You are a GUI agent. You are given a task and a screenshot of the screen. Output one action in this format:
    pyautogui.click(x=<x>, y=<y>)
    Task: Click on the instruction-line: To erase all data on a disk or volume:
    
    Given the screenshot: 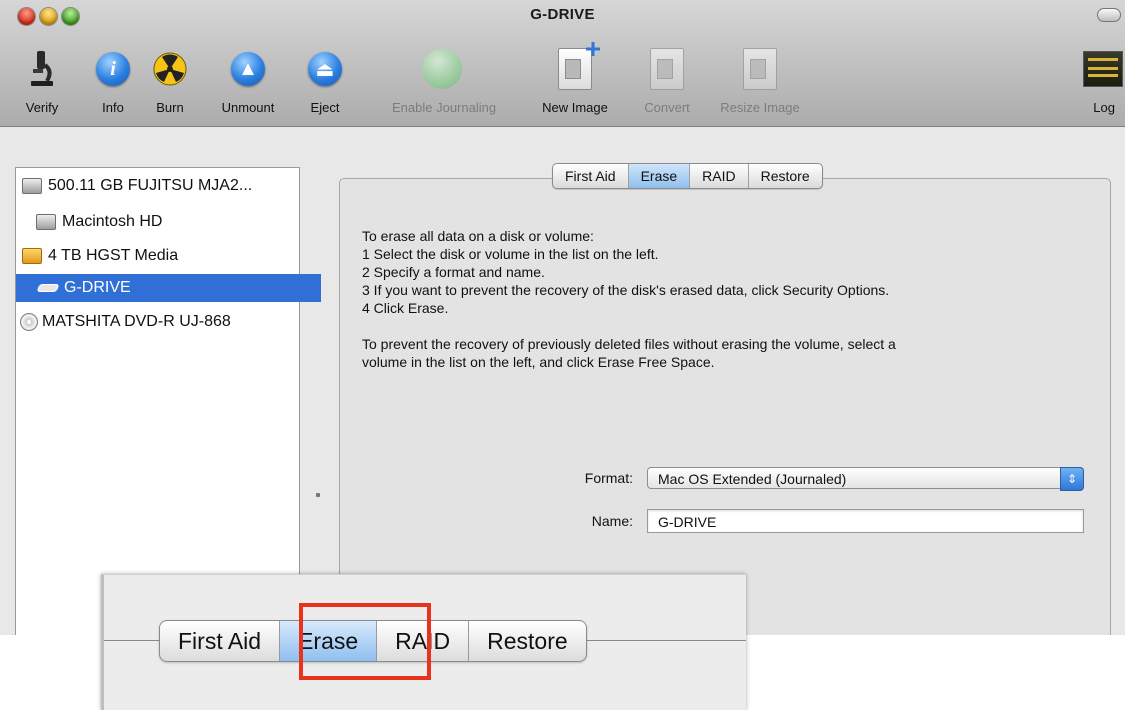 What is the action you would take?
    pyautogui.click(x=478, y=236)
    